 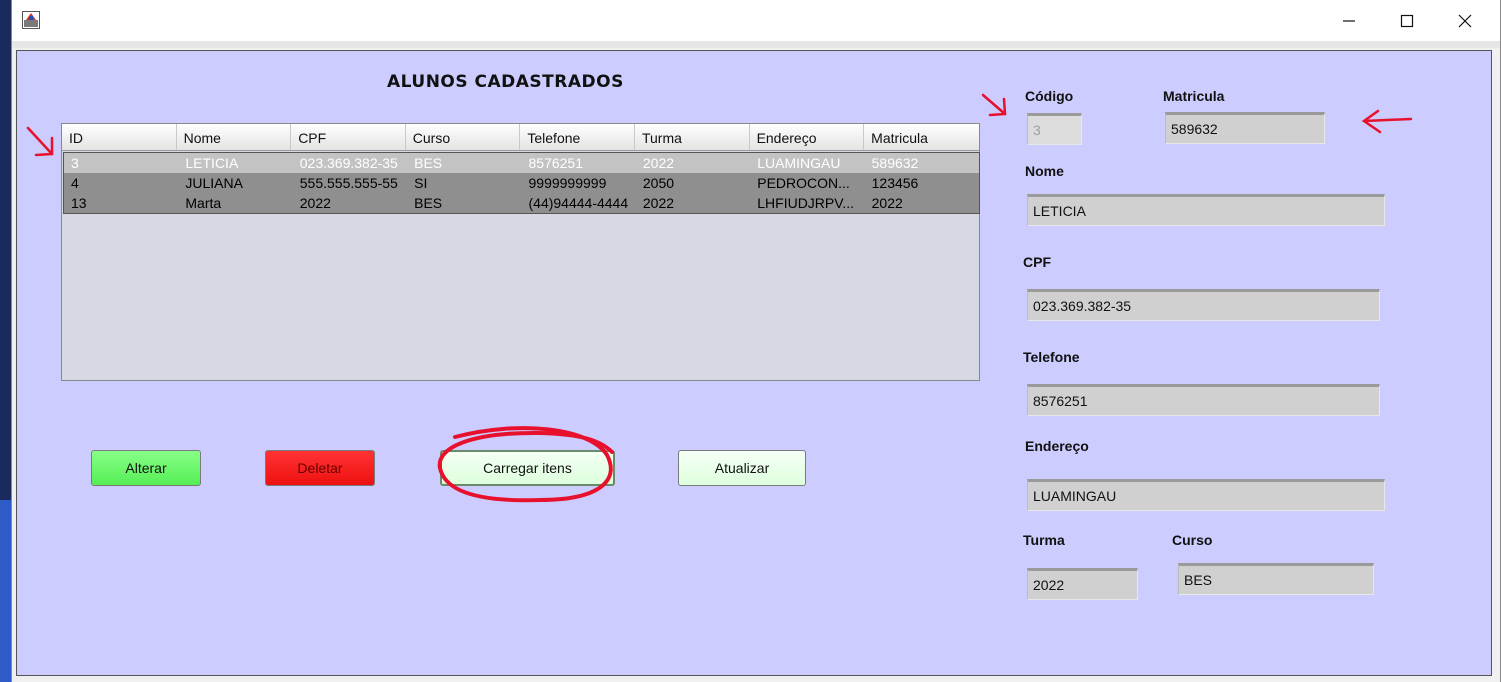 I want to click on column-header-turma: Turma, so click(x=692, y=137).